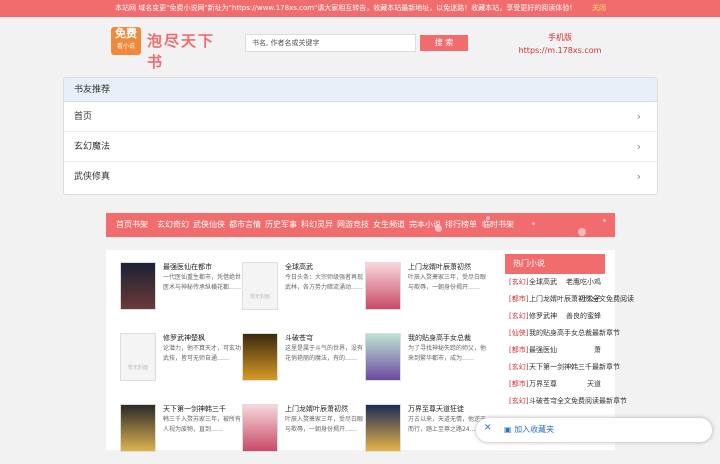 Image resolution: width=720 pixels, height=464 pixels. Describe the element at coordinates (360, 177) in the screenshot. I see `panel-row: 武侠修真 ›` at that location.